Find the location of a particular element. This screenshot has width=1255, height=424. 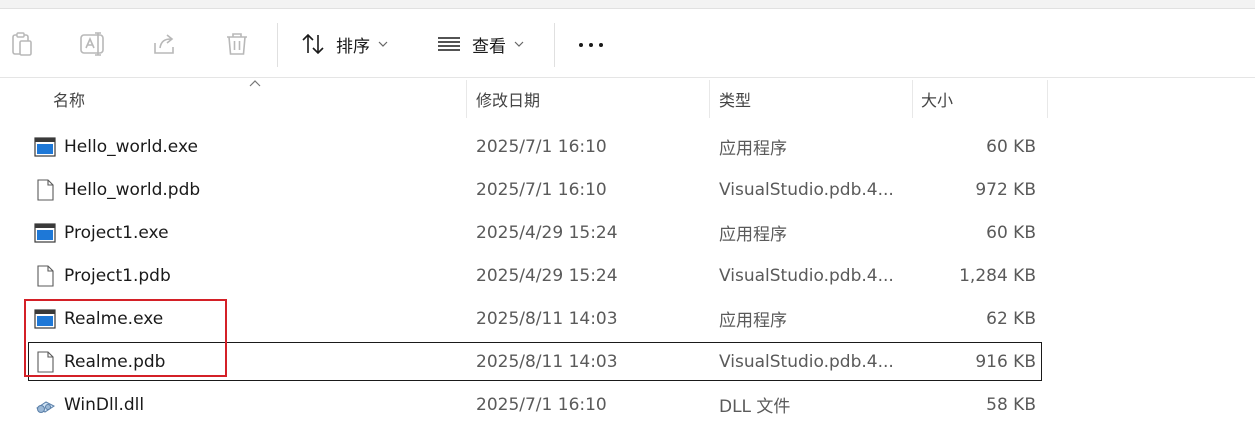

dll-icon is located at coordinates (45, 407).